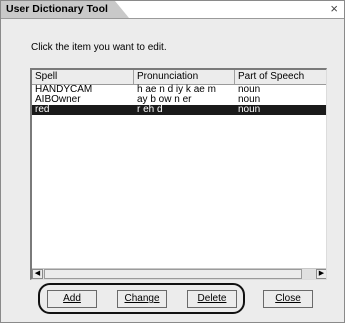 This screenshot has height=323, width=345. What do you see at coordinates (184, 77) in the screenshot?
I see `column-header-pronunciation: Pronunciation` at bounding box center [184, 77].